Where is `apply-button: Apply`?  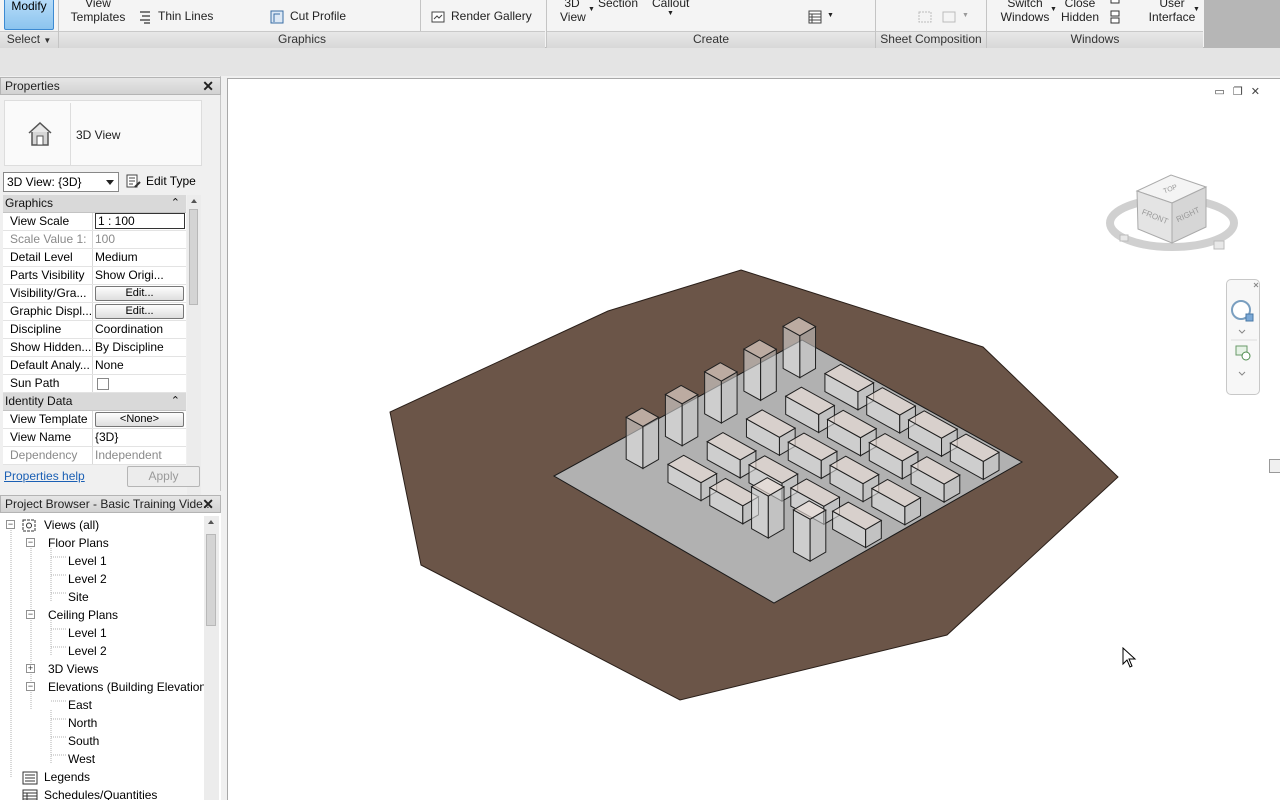 apply-button: Apply is located at coordinates (163, 476).